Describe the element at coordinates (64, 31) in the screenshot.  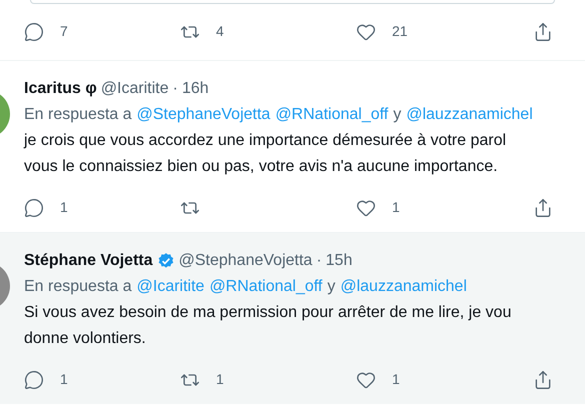
I see `action-count: 7` at that location.